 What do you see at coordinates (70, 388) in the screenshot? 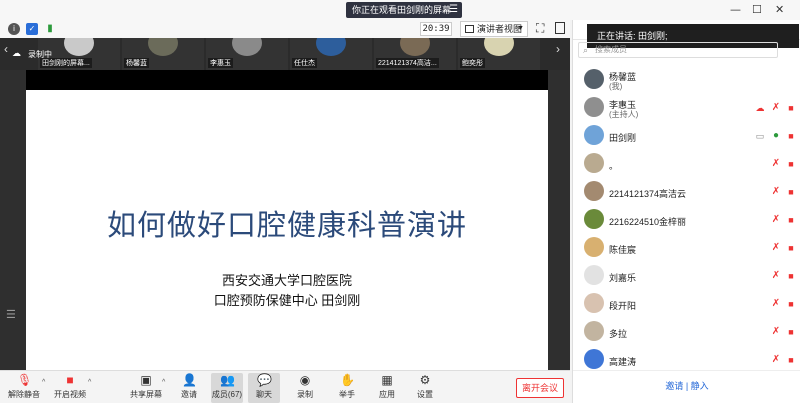
I see `start-video-button: ■ 开启视频` at bounding box center [70, 388].